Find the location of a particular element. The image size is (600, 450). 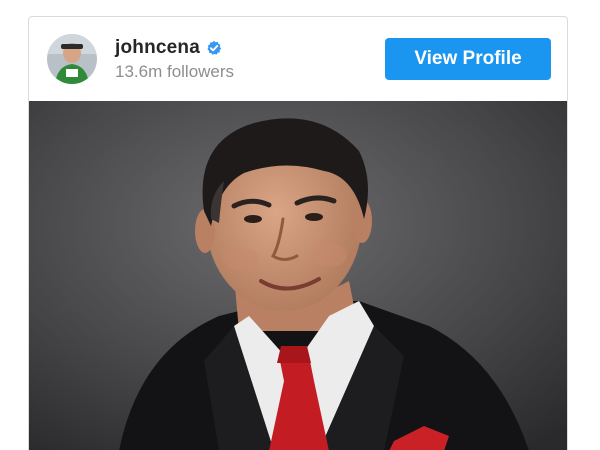

profile-avatar is located at coordinates (72, 59).